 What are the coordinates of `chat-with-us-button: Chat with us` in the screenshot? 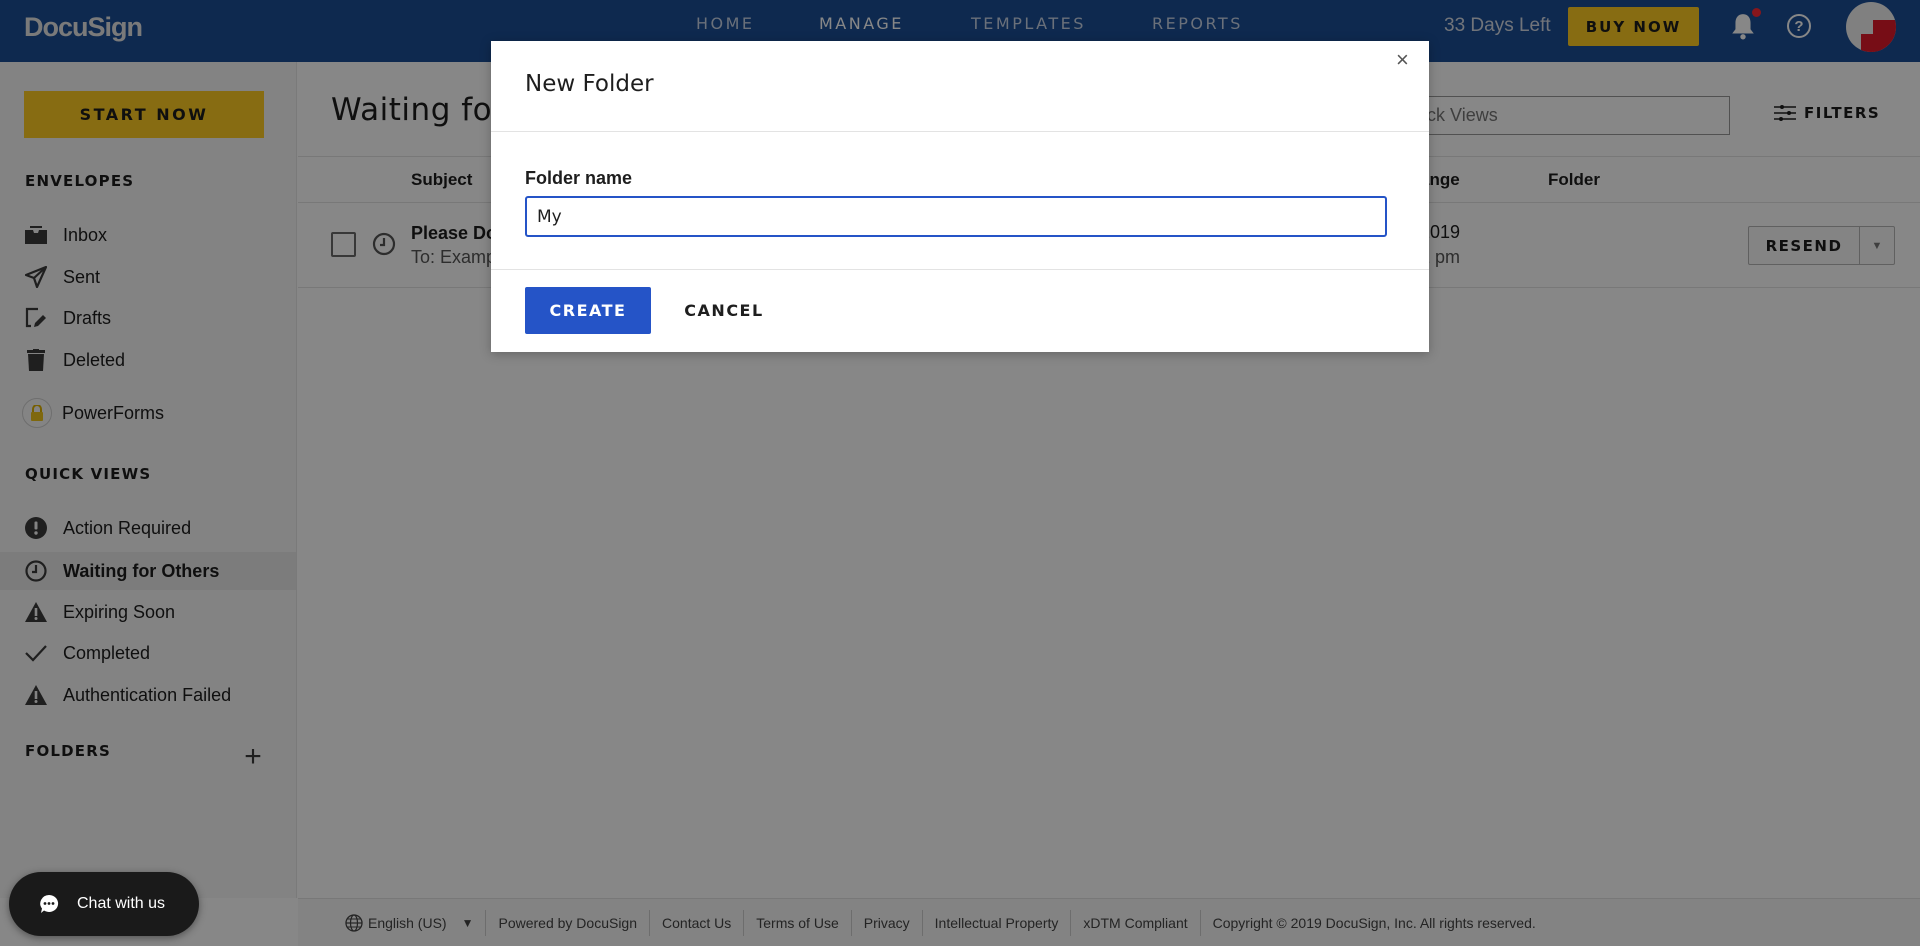 It's located at (104, 904).